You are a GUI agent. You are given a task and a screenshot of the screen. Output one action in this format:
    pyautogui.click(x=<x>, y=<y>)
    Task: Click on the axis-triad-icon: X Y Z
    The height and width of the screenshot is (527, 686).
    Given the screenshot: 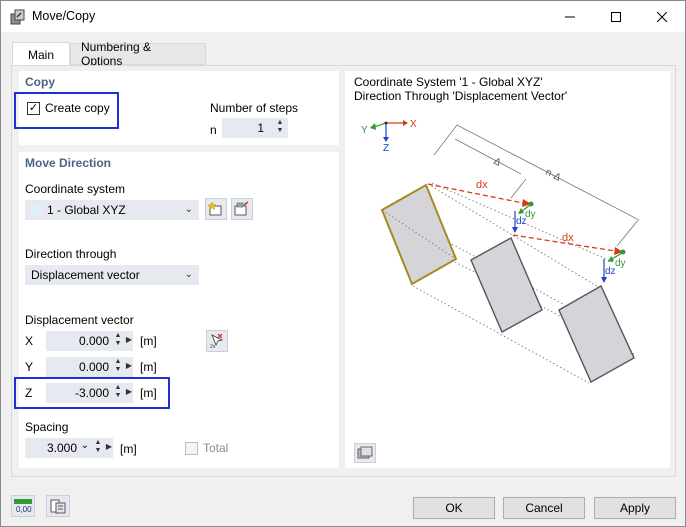 What is the action you would take?
    pyautogui.click(x=389, y=136)
    